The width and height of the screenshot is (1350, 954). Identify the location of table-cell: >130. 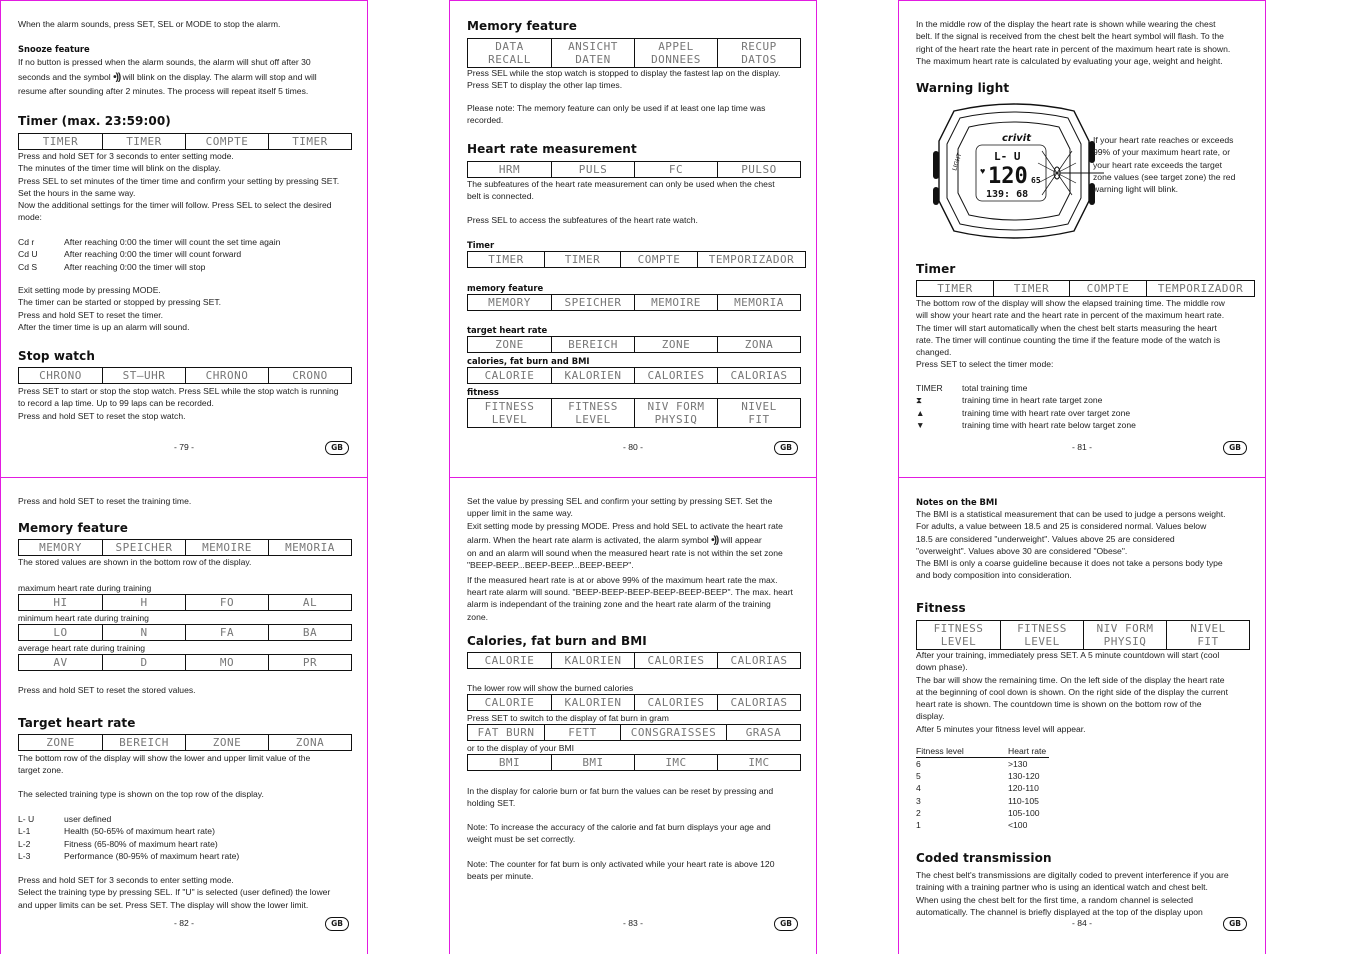
(1018, 764).